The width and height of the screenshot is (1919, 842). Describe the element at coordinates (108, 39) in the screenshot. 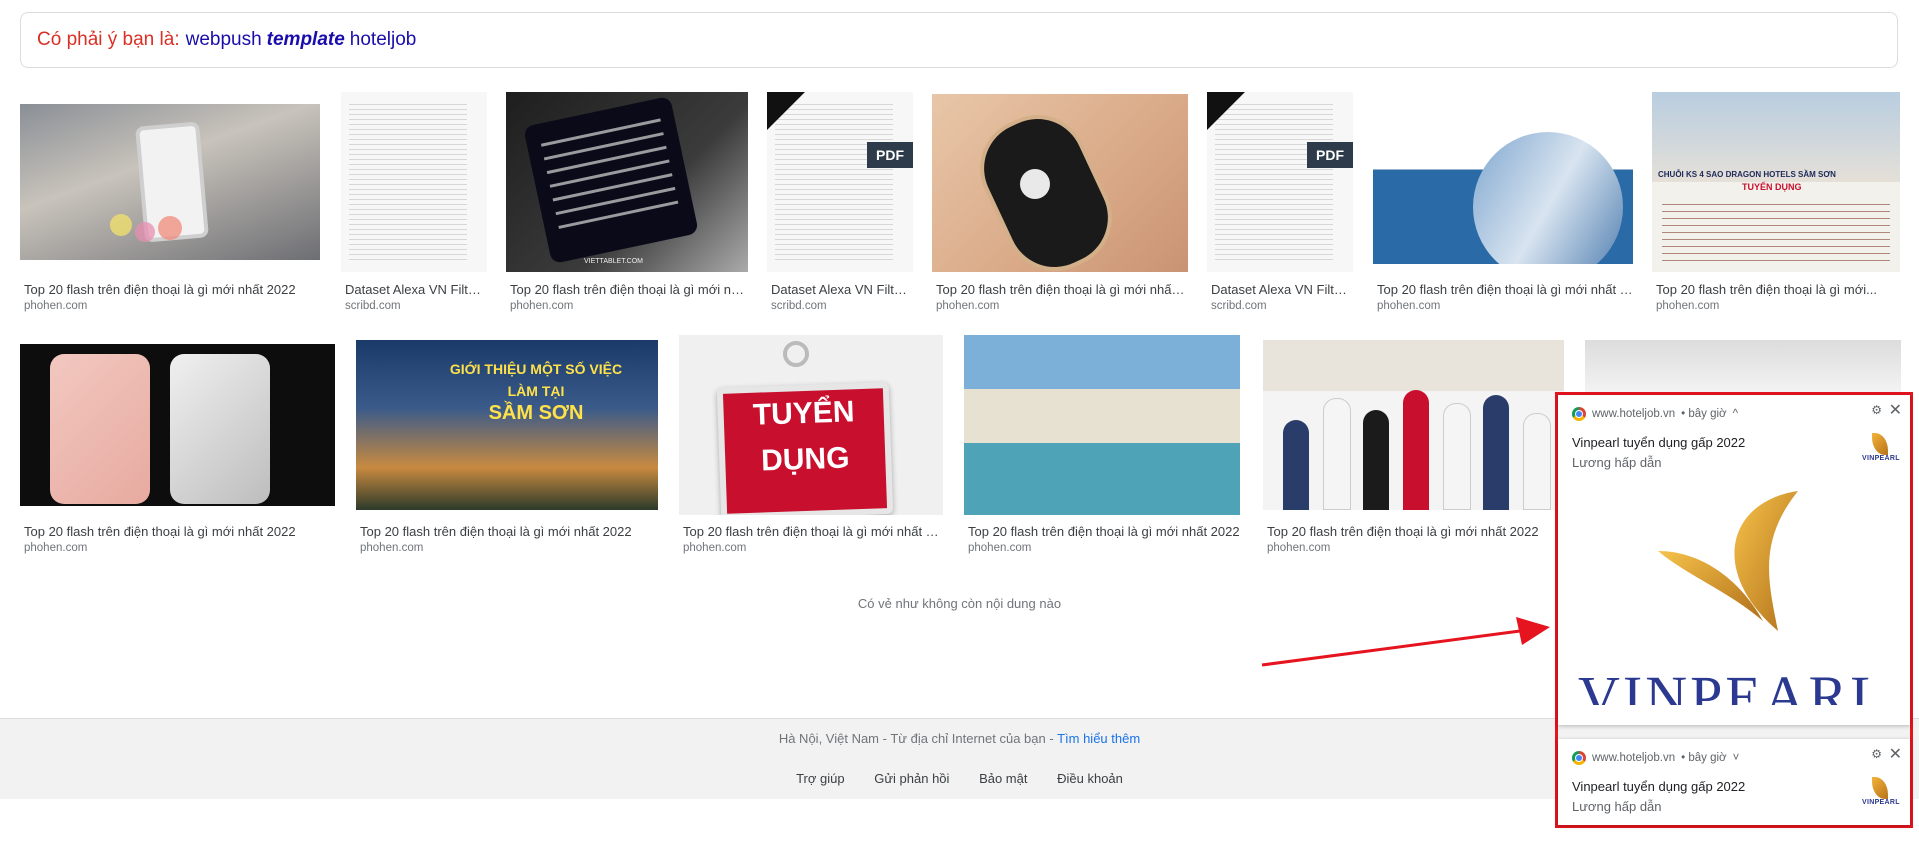

I see `suggestion-prefix: Có phải ý bạn là:` at that location.